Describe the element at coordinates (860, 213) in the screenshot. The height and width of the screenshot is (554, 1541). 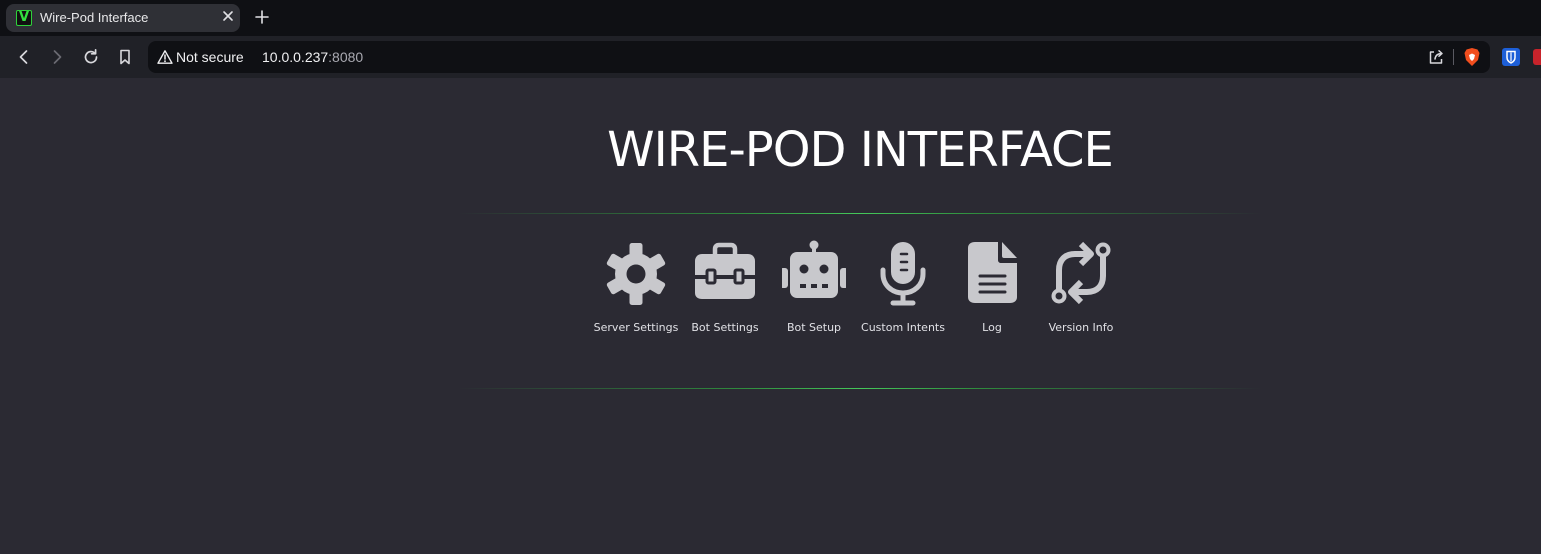
I see `top-divider` at that location.